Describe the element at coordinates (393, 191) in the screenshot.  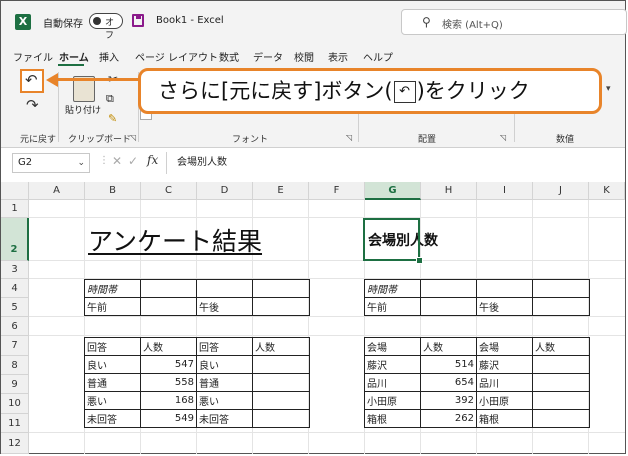
I see `column-header-g: G` at that location.